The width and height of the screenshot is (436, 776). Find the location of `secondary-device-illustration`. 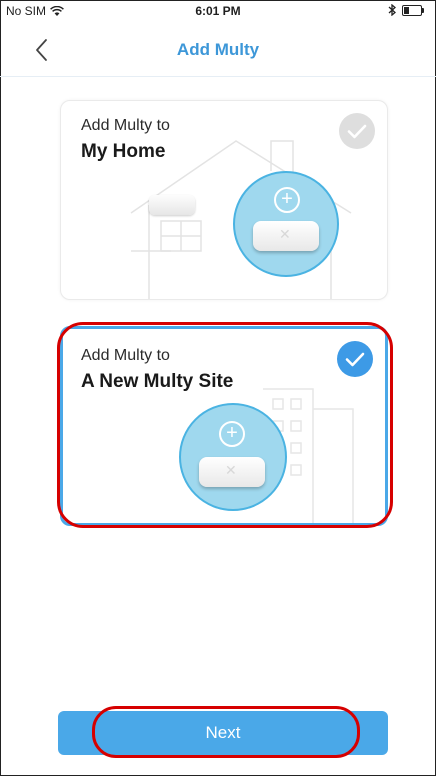

secondary-device-illustration is located at coordinates (172, 205).